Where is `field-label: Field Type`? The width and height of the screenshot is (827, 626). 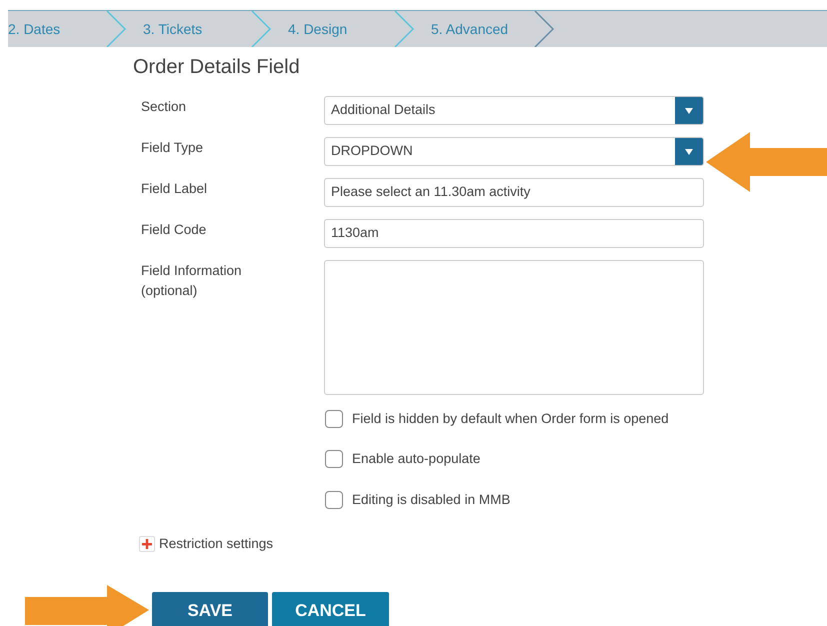 field-label: Field Type is located at coordinates (172, 148).